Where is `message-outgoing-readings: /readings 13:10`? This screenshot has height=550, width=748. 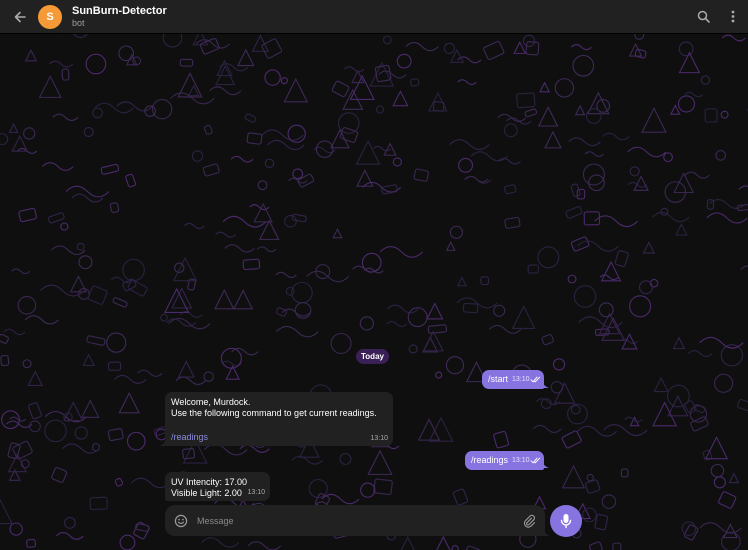
message-outgoing-readings: /readings 13:10 is located at coordinates (504, 460).